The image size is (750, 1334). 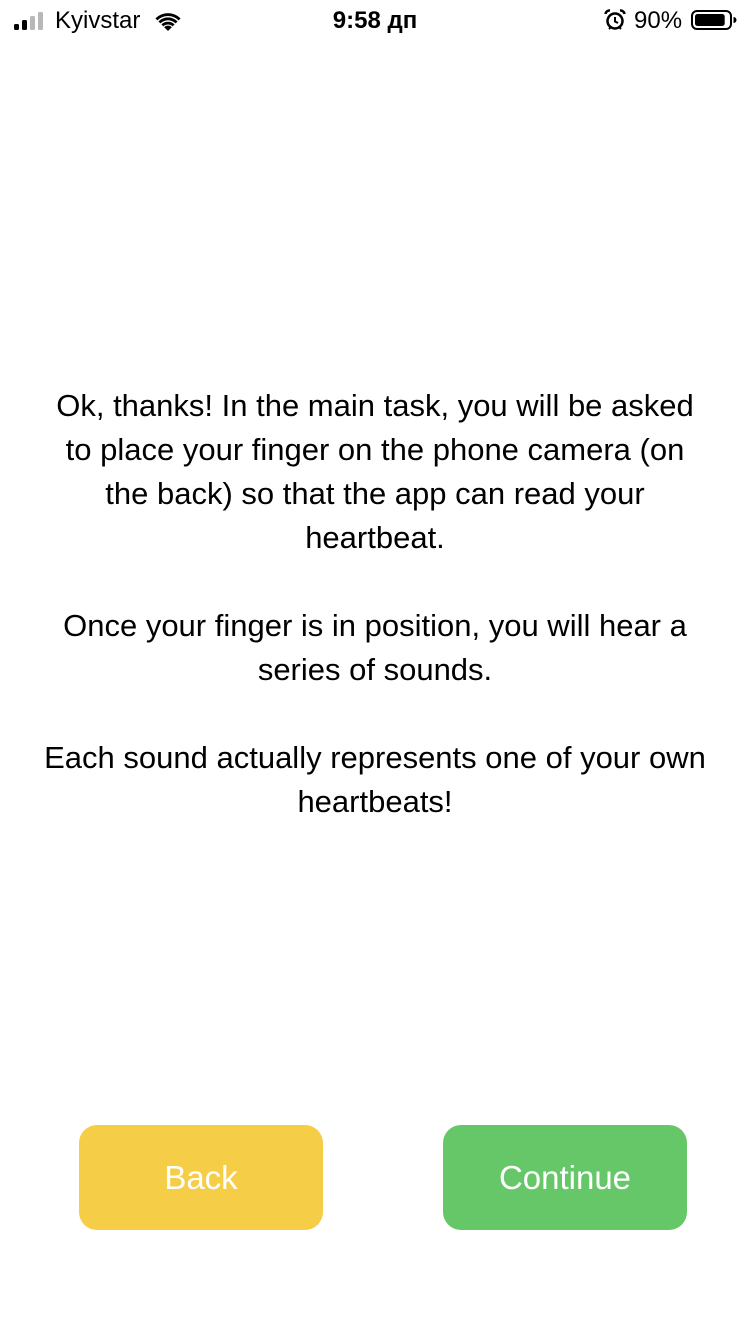 What do you see at coordinates (615, 19) in the screenshot?
I see `alarm-icon` at bounding box center [615, 19].